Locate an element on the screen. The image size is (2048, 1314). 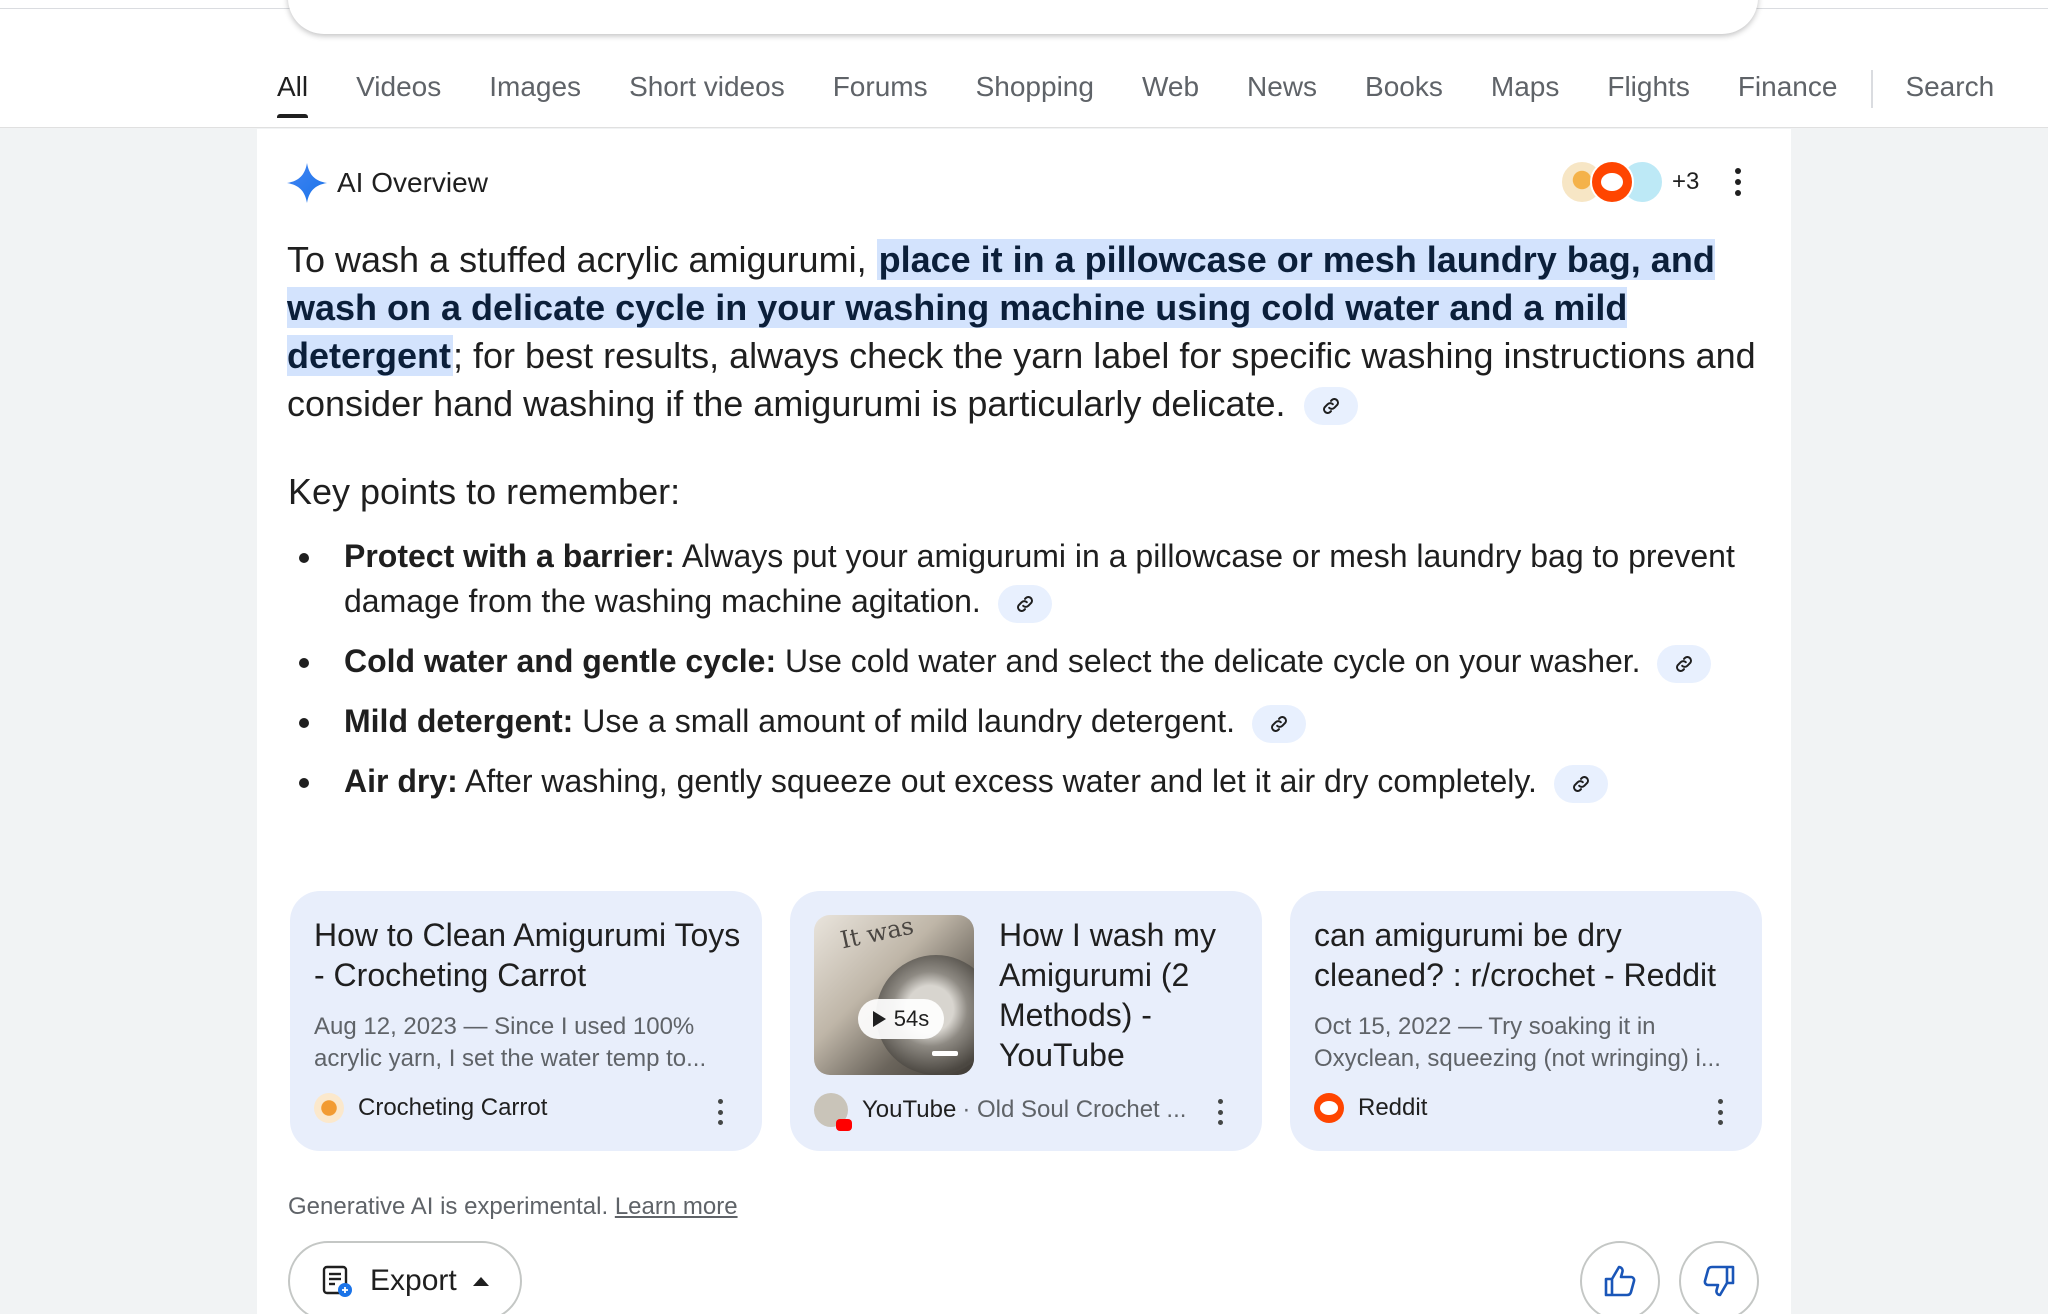
tab-forums: Forums is located at coordinates (880, 90).